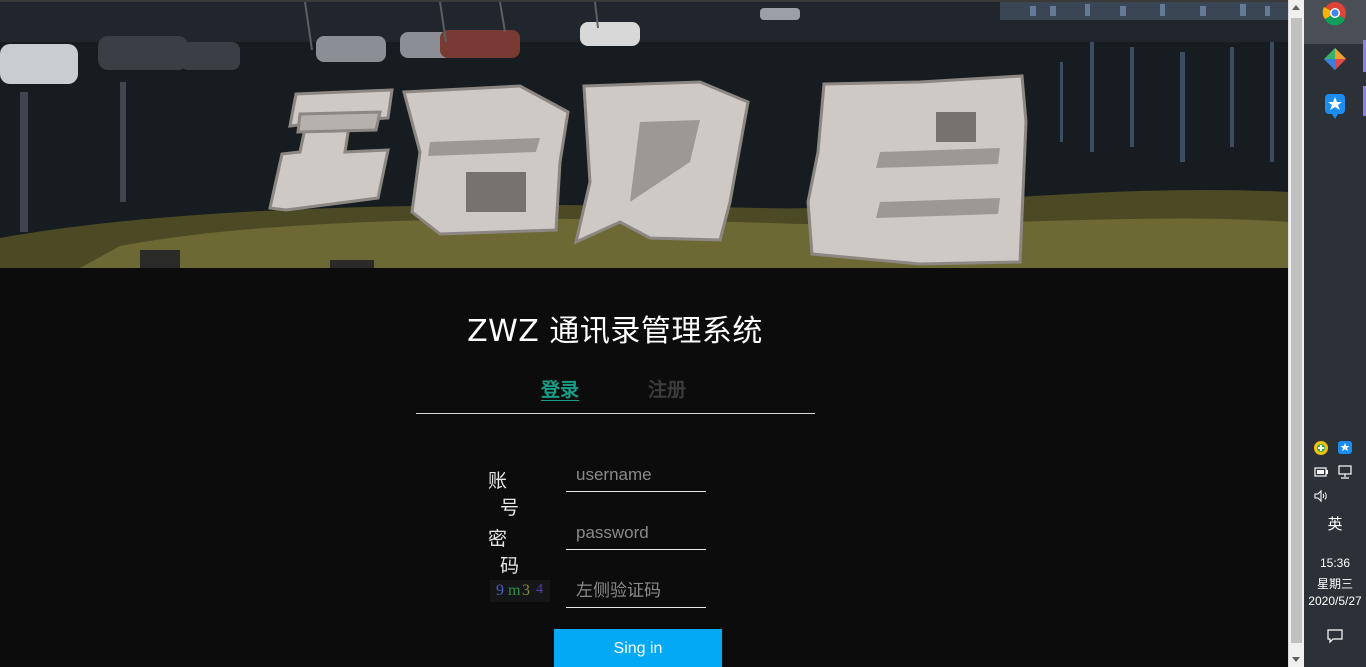  Describe the element at coordinates (539, 589) in the screenshot. I see `captcha-char-4: 4` at that location.